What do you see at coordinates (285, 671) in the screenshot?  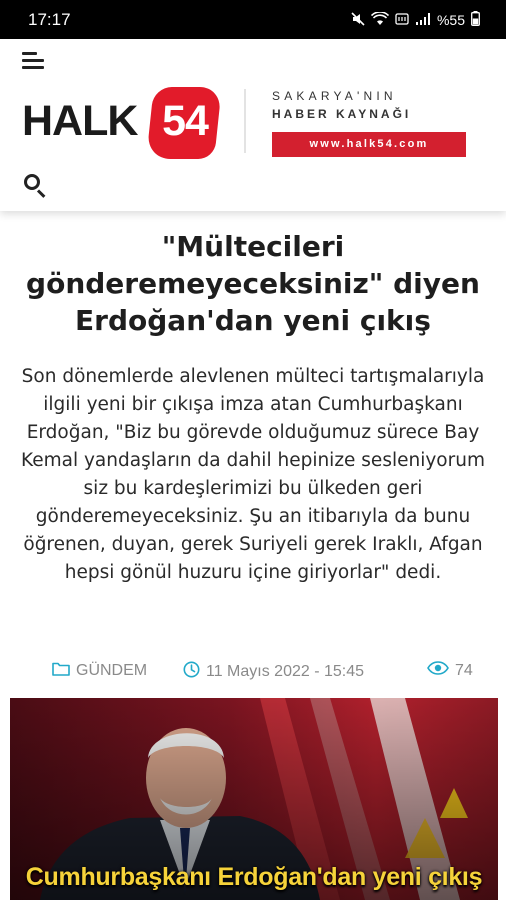 I see `publish-date-text: 11 Mayıs 2022 - 15:45` at bounding box center [285, 671].